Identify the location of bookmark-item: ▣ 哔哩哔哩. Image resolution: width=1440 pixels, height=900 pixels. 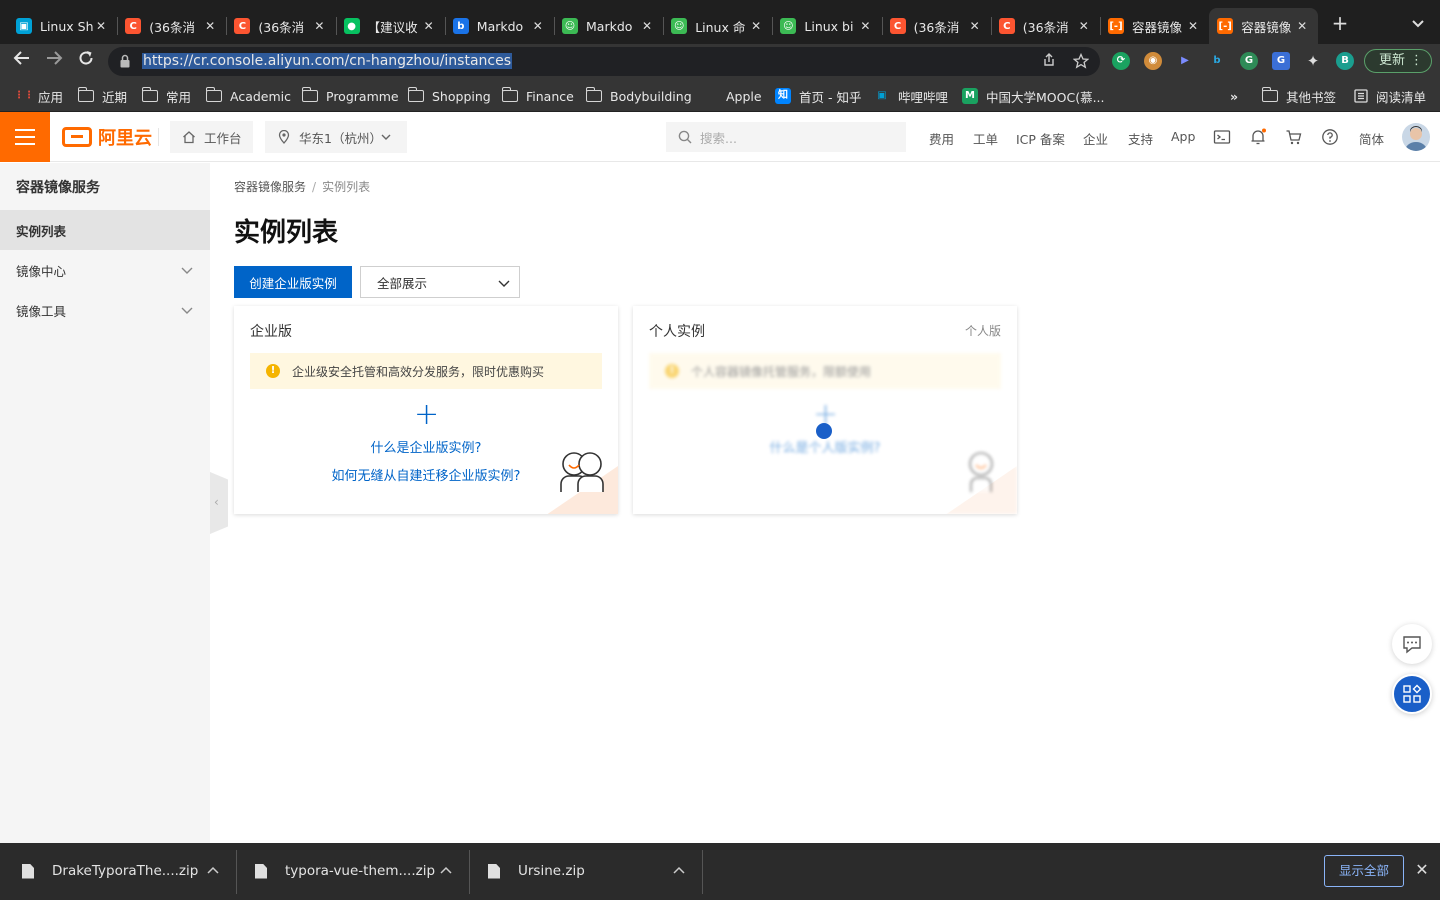
(911, 96).